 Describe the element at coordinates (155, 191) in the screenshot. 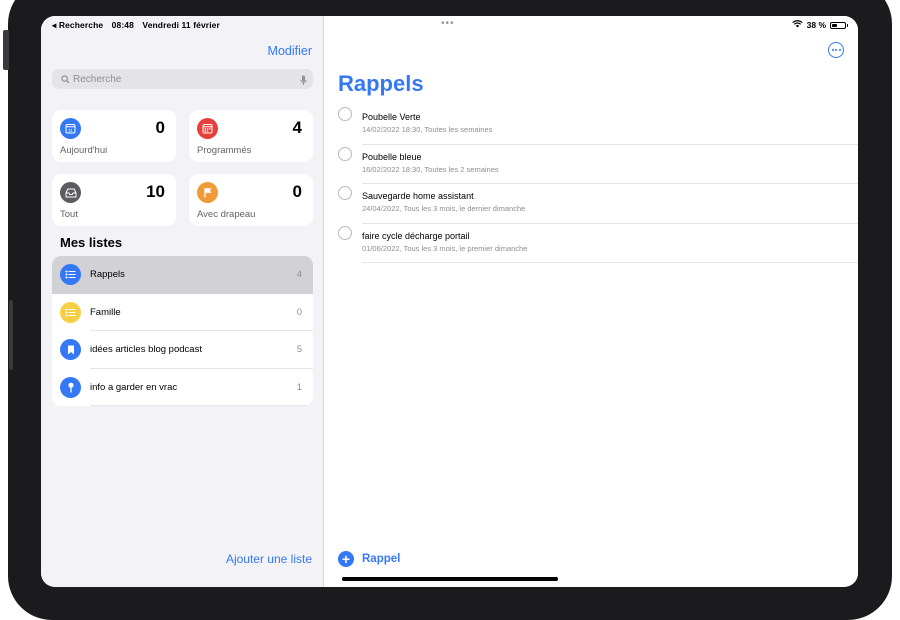

I see `smart-list-count: 10` at that location.